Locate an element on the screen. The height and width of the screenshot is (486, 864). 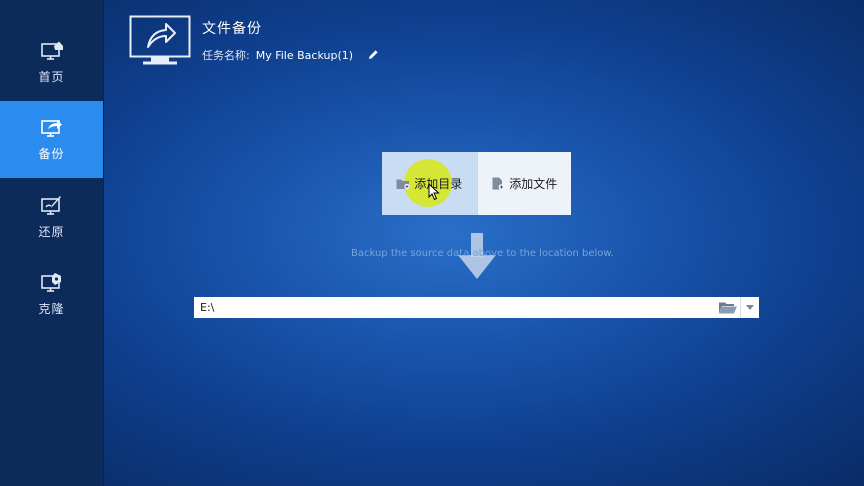
sidebar-item-home: 首页 is located at coordinates (51, 62).